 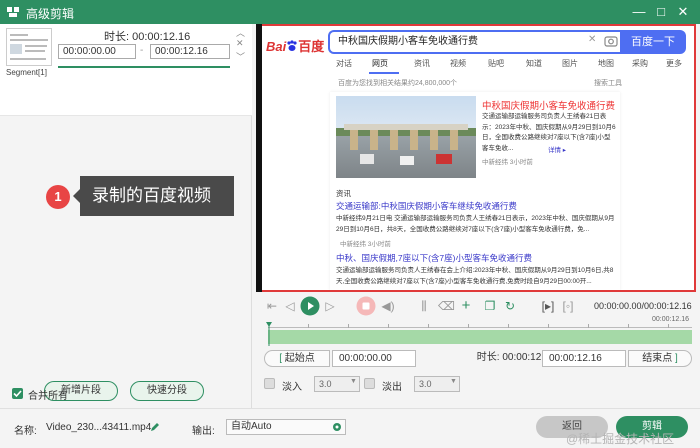 What do you see at coordinates (653, 42) in the screenshot?
I see `baidu-search-button: 百度一下` at bounding box center [653, 42].